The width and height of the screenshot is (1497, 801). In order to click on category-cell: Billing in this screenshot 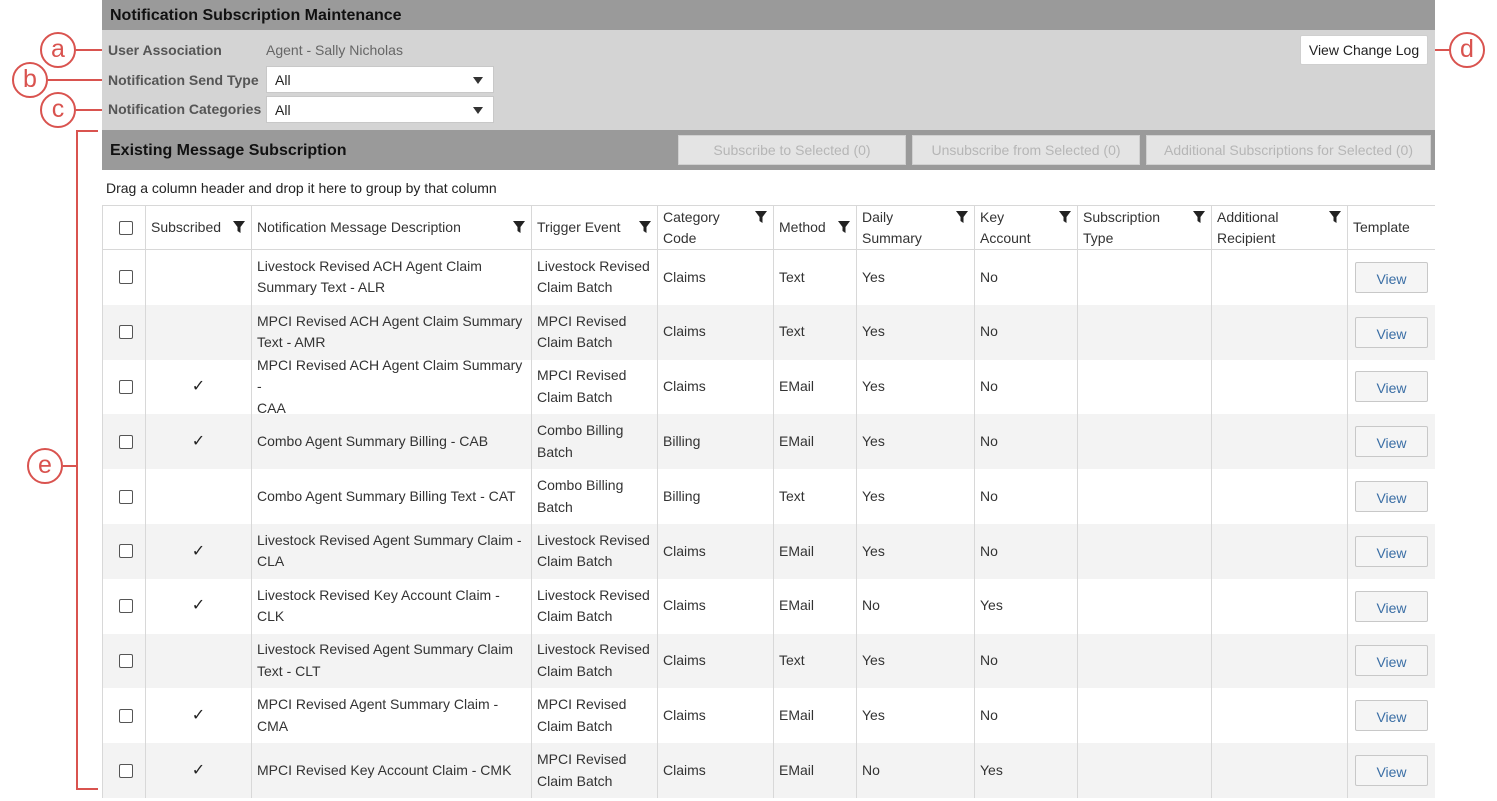, I will do `click(716, 496)`.